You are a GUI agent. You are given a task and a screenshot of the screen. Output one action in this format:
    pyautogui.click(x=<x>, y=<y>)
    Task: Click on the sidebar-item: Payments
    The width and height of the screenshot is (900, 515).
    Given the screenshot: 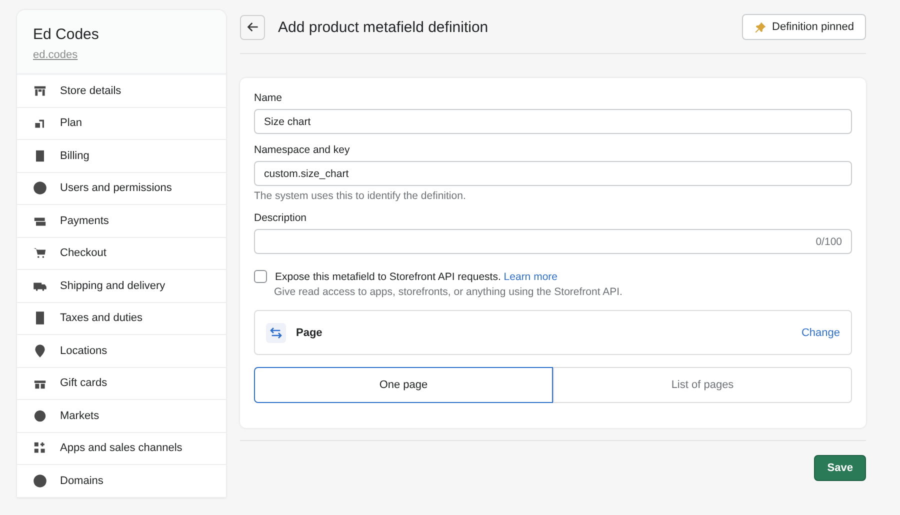 What is the action you would take?
    pyautogui.click(x=121, y=221)
    